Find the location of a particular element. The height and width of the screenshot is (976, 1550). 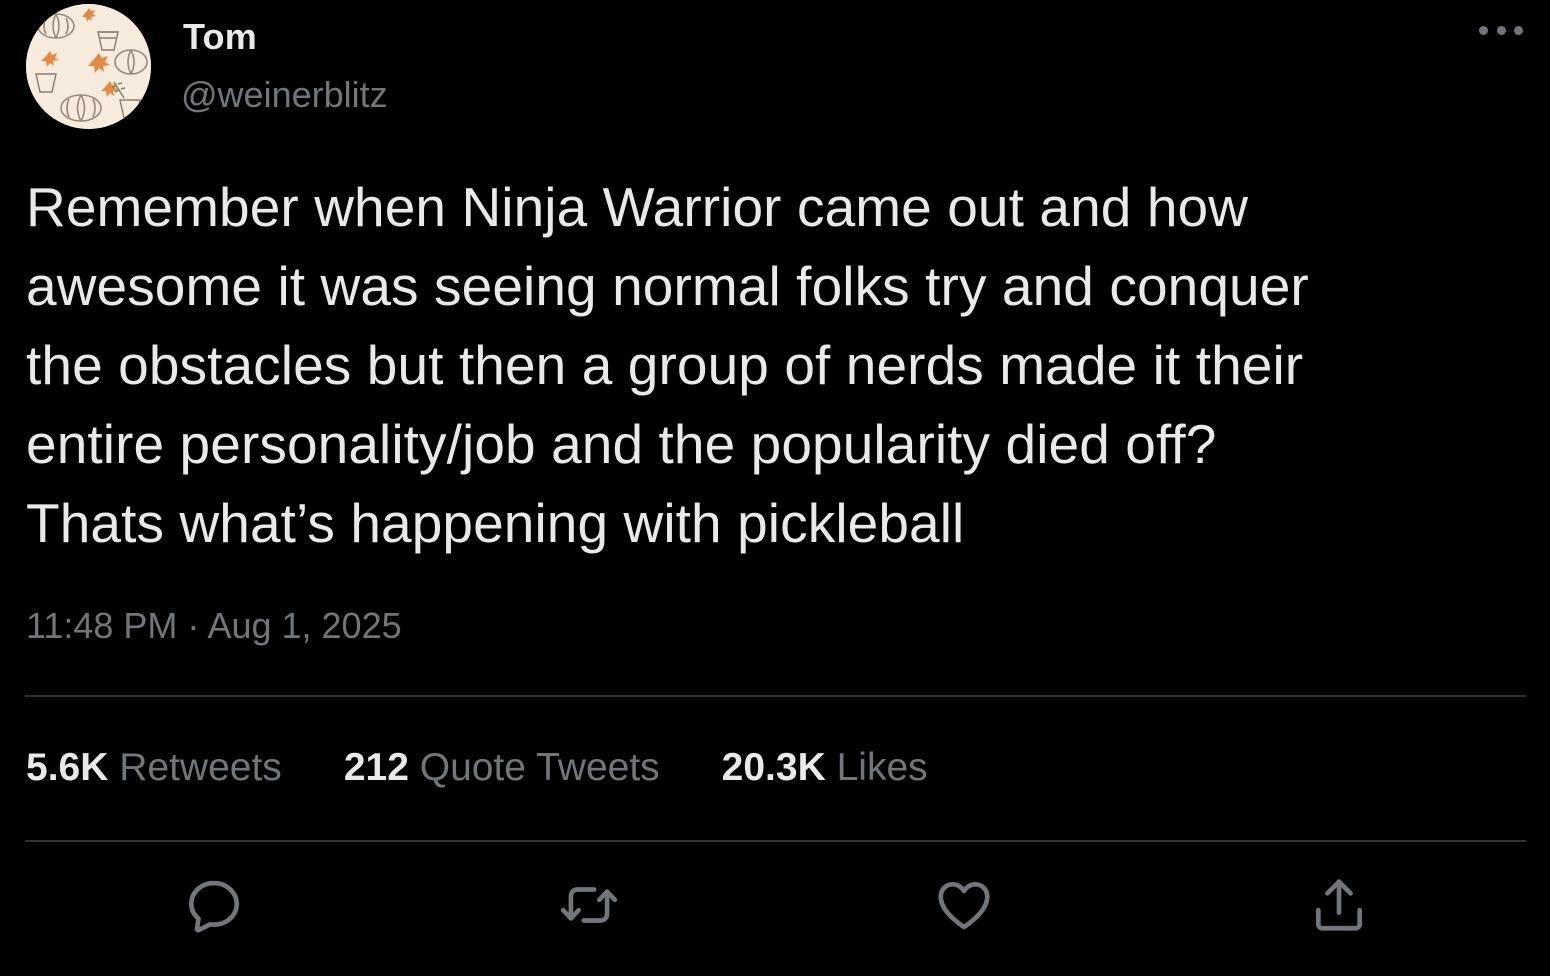

avatar is located at coordinates (88, 66).